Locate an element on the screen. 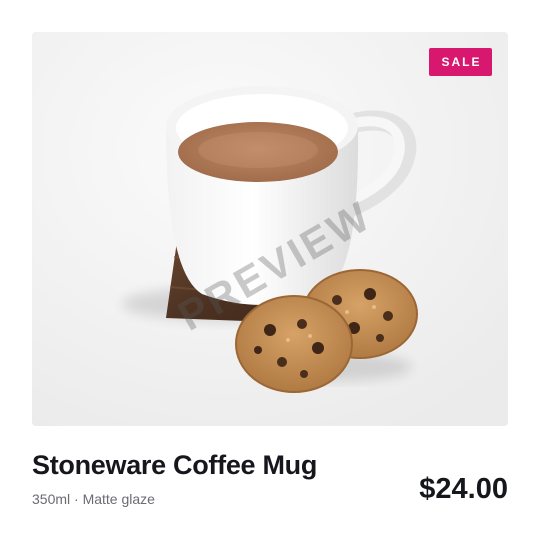  sale-badge: SALE is located at coordinates (460, 62).